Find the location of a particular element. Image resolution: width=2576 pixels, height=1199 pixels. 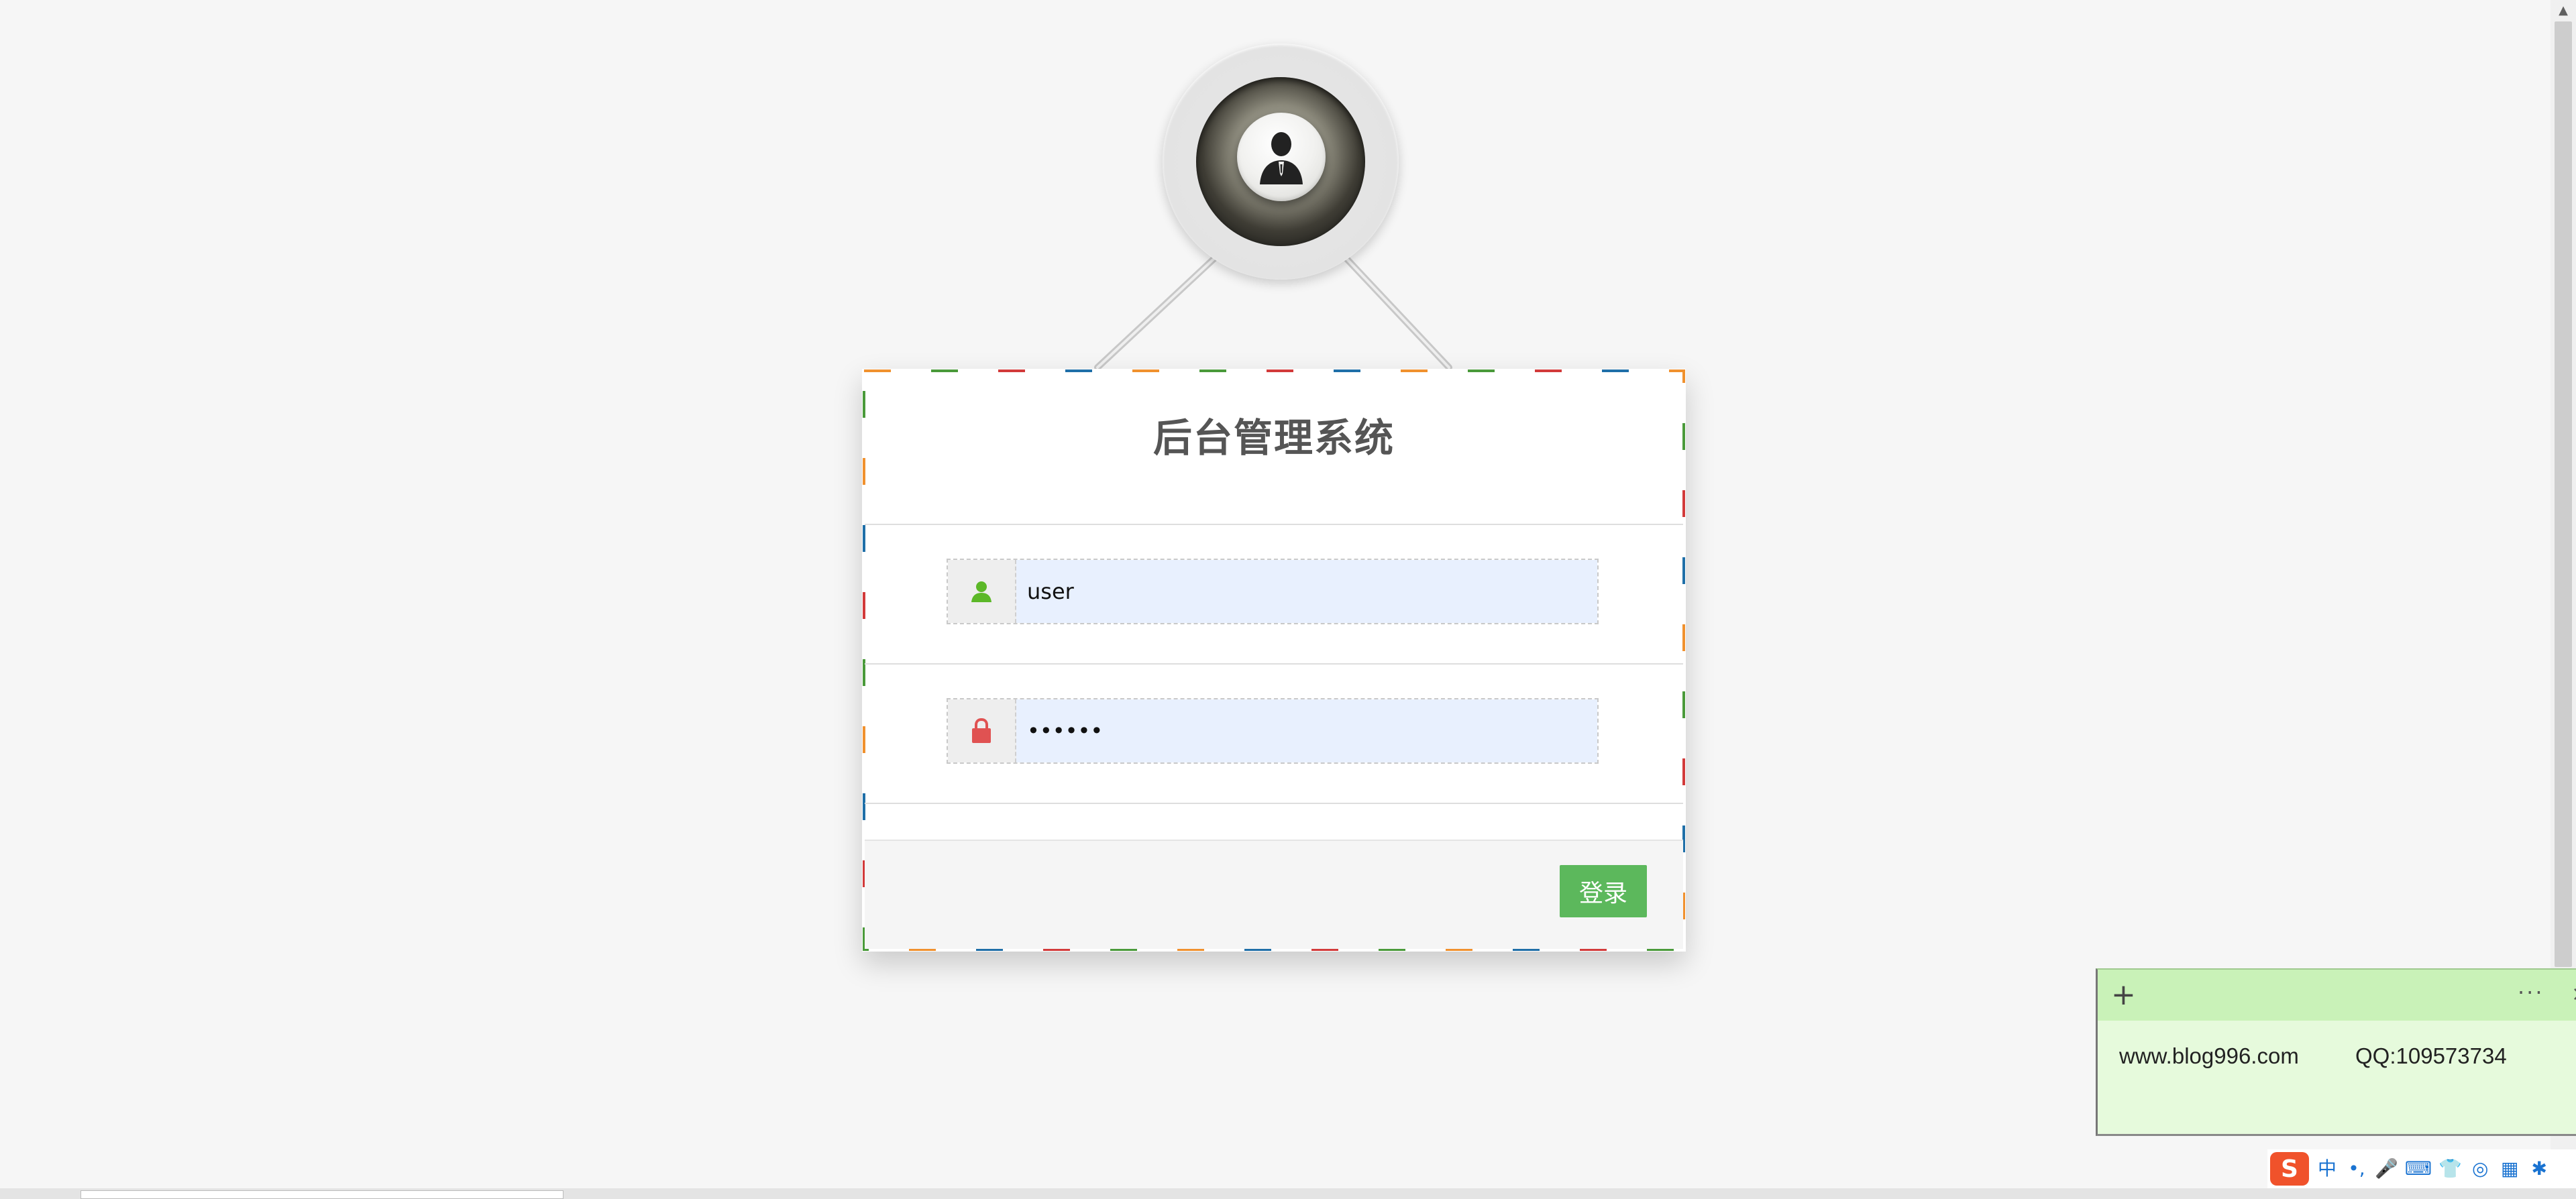

add-note-icon: + is located at coordinates (2123, 995).